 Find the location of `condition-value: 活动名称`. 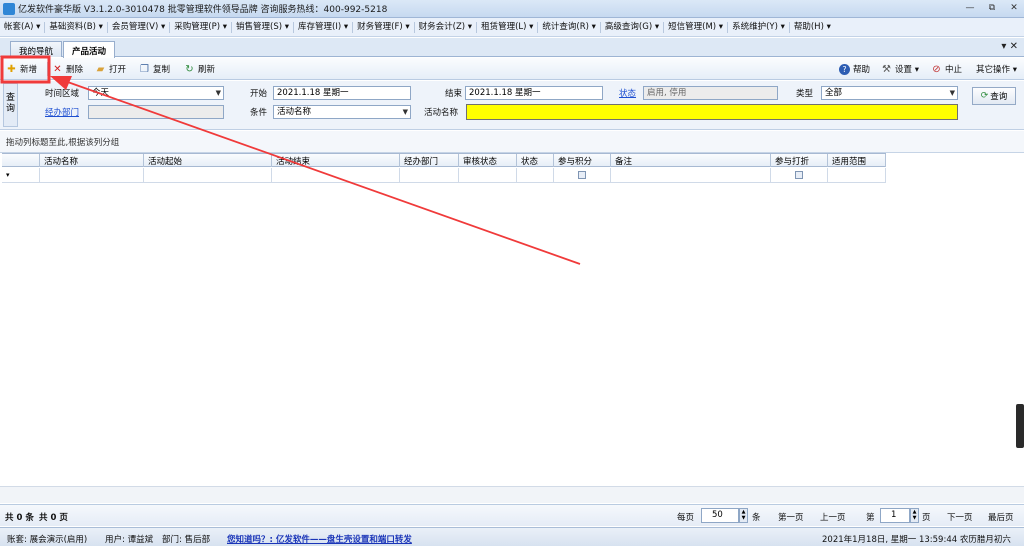

condition-value: 活动名称 is located at coordinates (294, 112).